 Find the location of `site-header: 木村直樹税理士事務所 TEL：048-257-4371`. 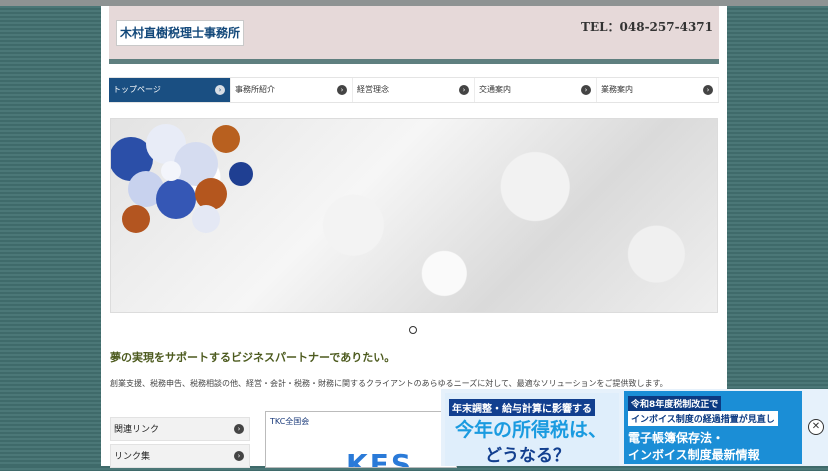

site-header: 木村直樹税理士事務所 TEL：048-257-4371 is located at coordinates (414, 32).